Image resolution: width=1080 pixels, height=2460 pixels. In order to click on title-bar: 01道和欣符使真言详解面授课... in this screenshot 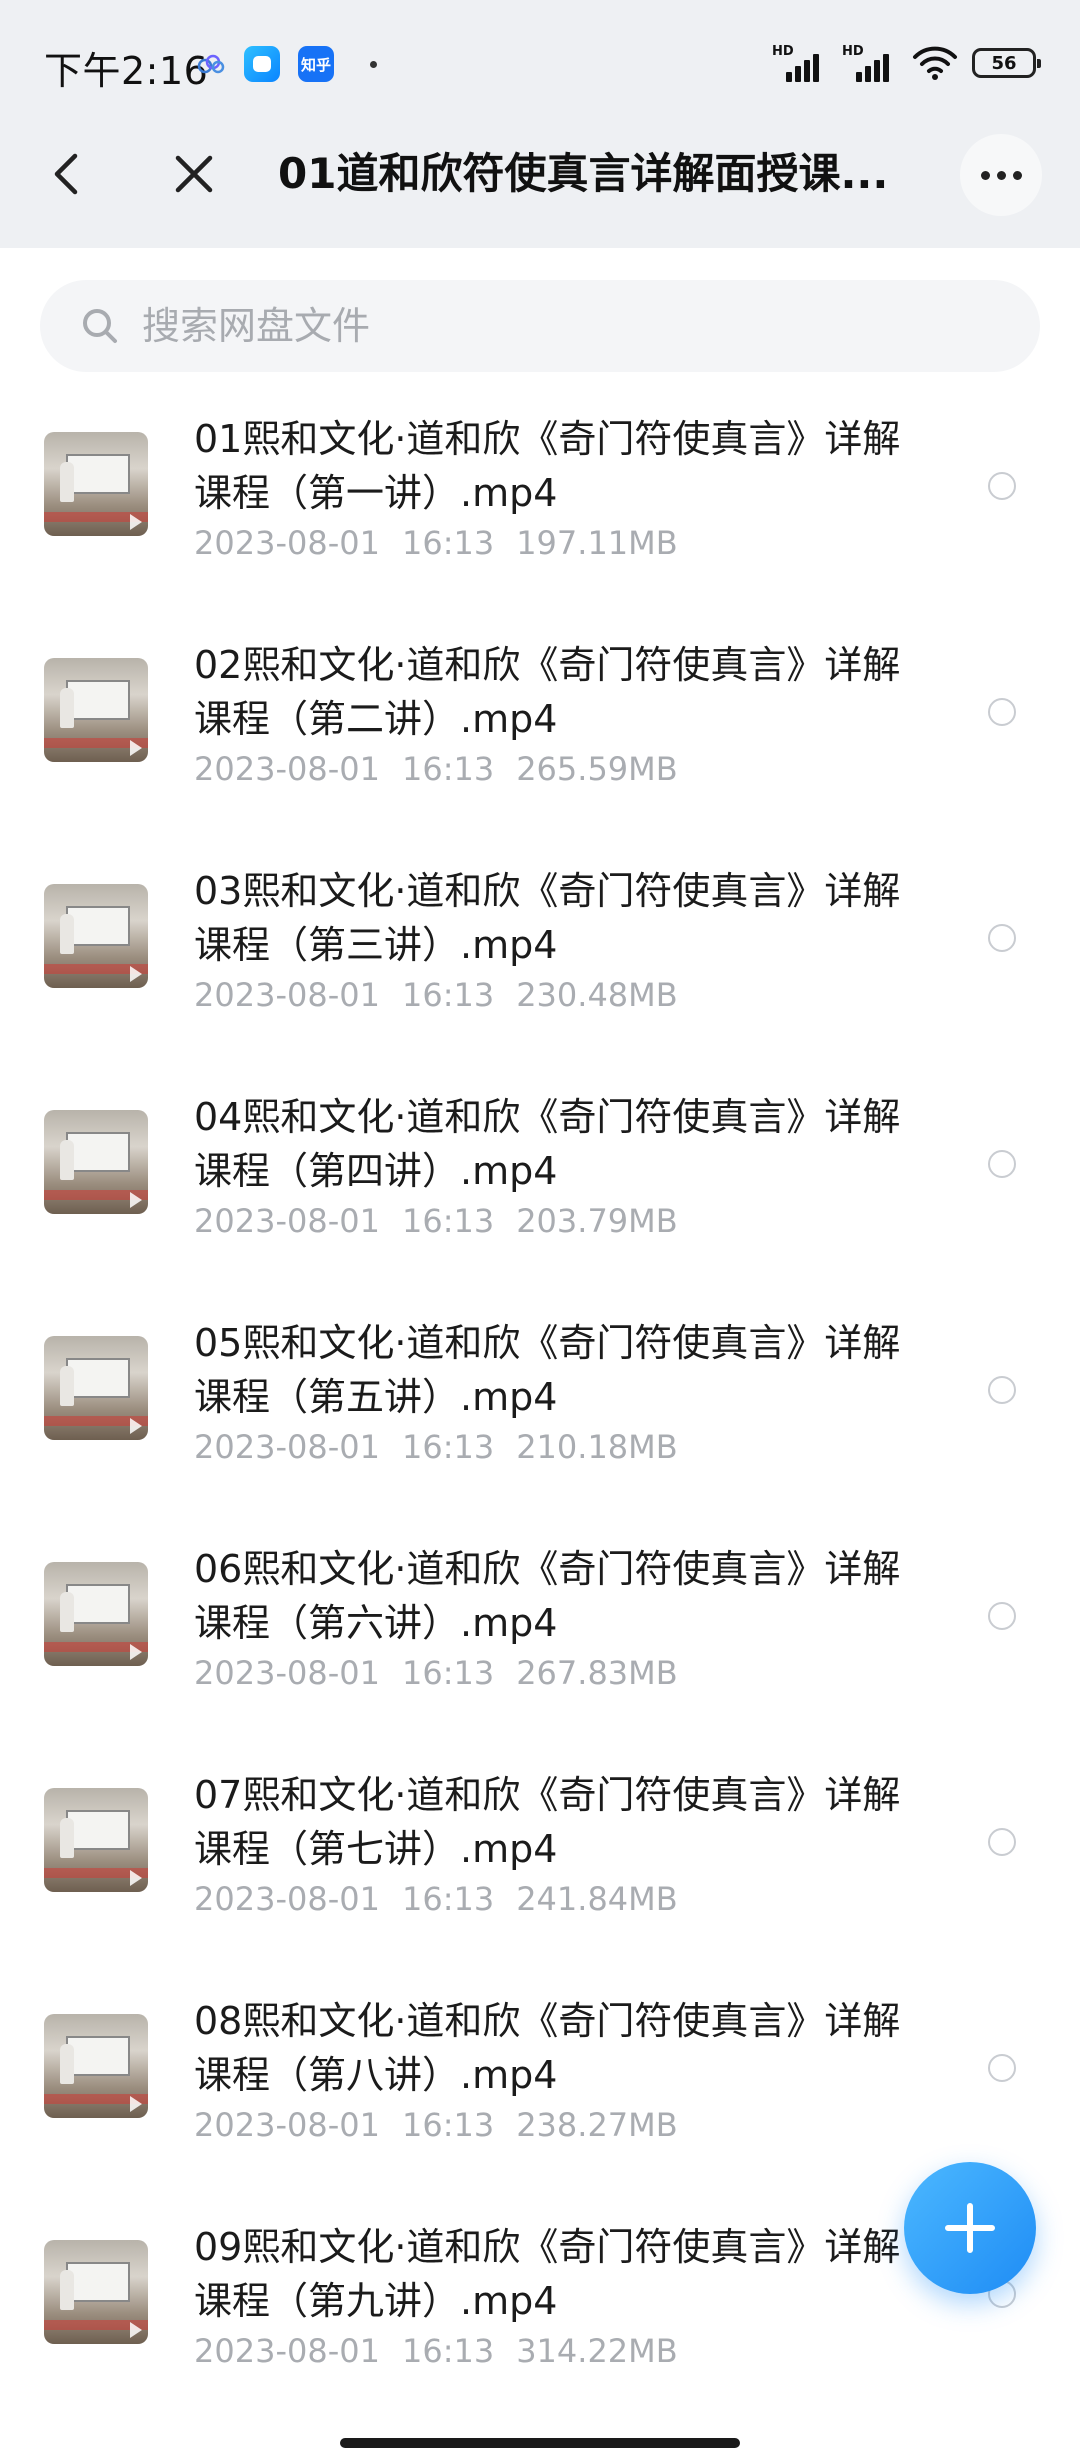, I will do `click(540, 174)`.